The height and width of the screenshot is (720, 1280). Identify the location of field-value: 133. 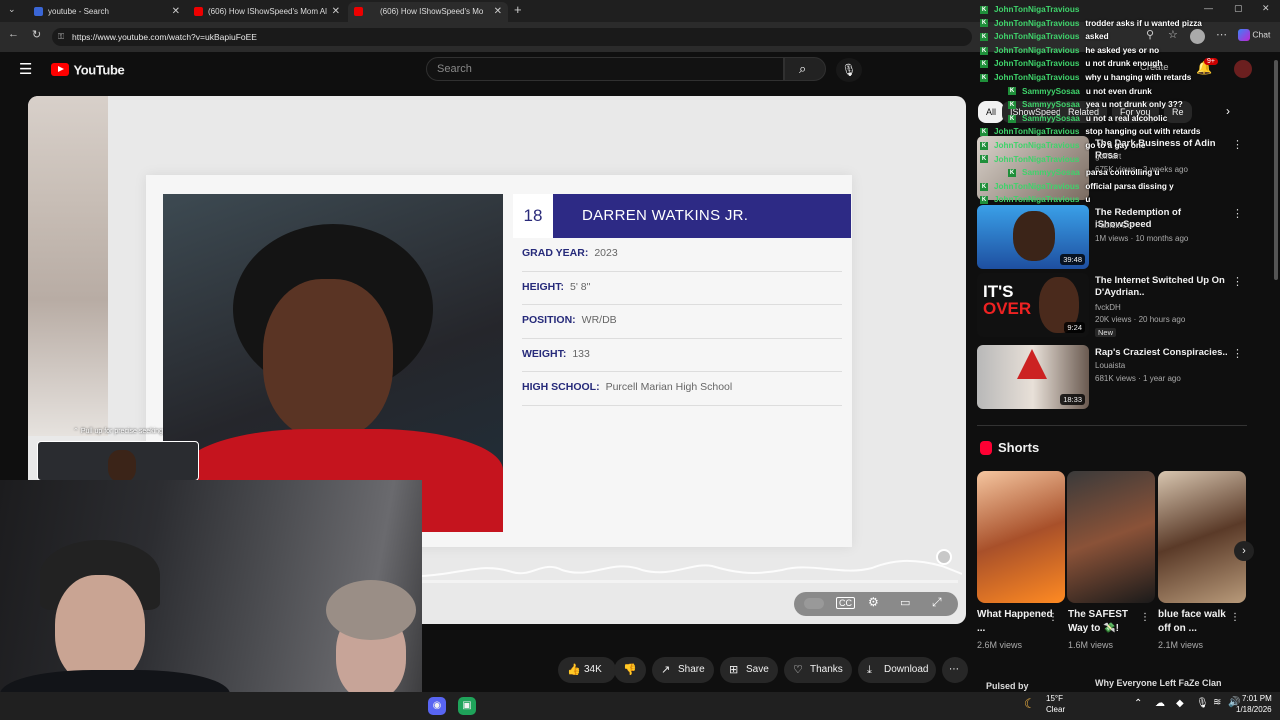
(581, 354).